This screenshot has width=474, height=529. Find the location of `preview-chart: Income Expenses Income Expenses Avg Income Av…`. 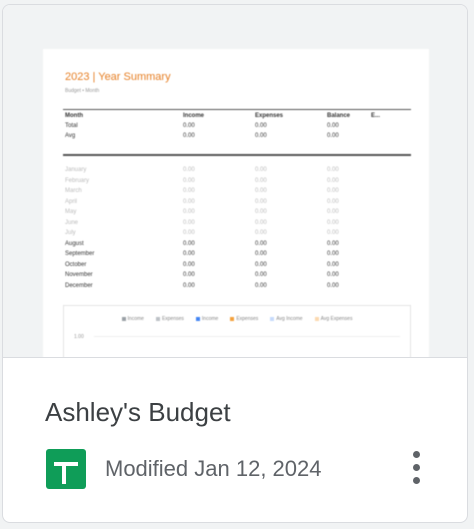

preview-chart: Income Expenses Income Expenses Avg Income Av… is located at coordinates (237, 331).